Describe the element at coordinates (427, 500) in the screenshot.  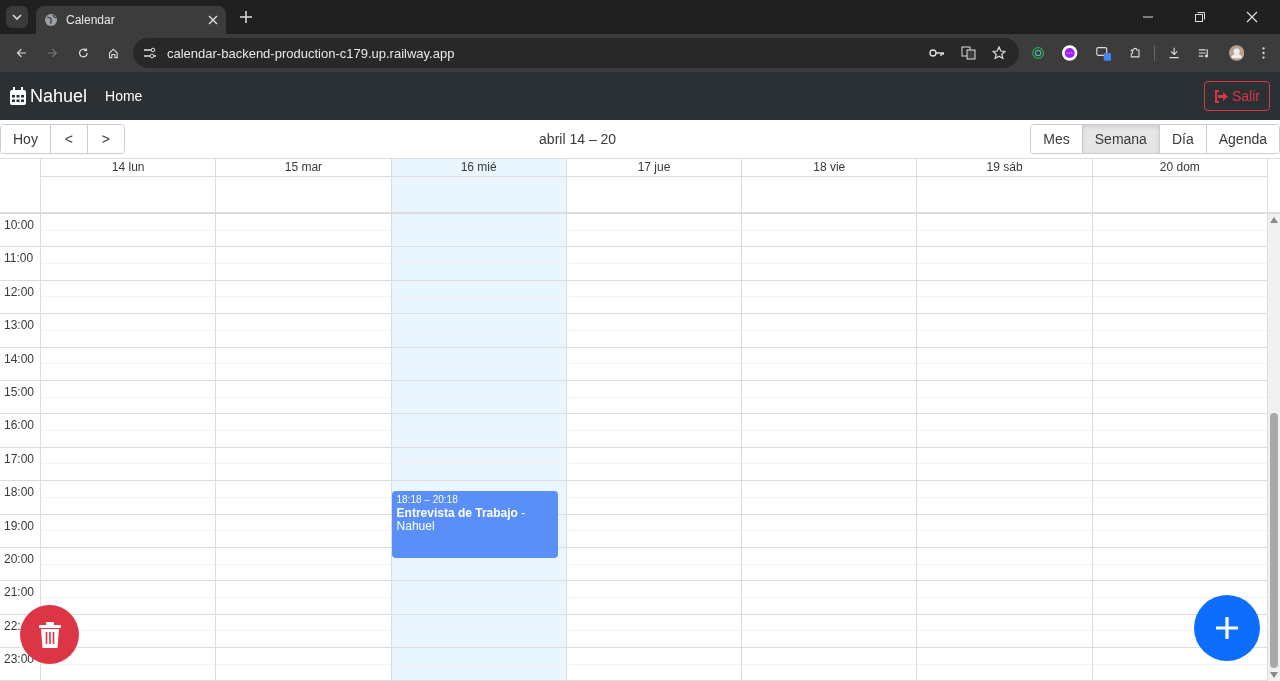
I see `event-time: 18:18 – 20:18` at that location.